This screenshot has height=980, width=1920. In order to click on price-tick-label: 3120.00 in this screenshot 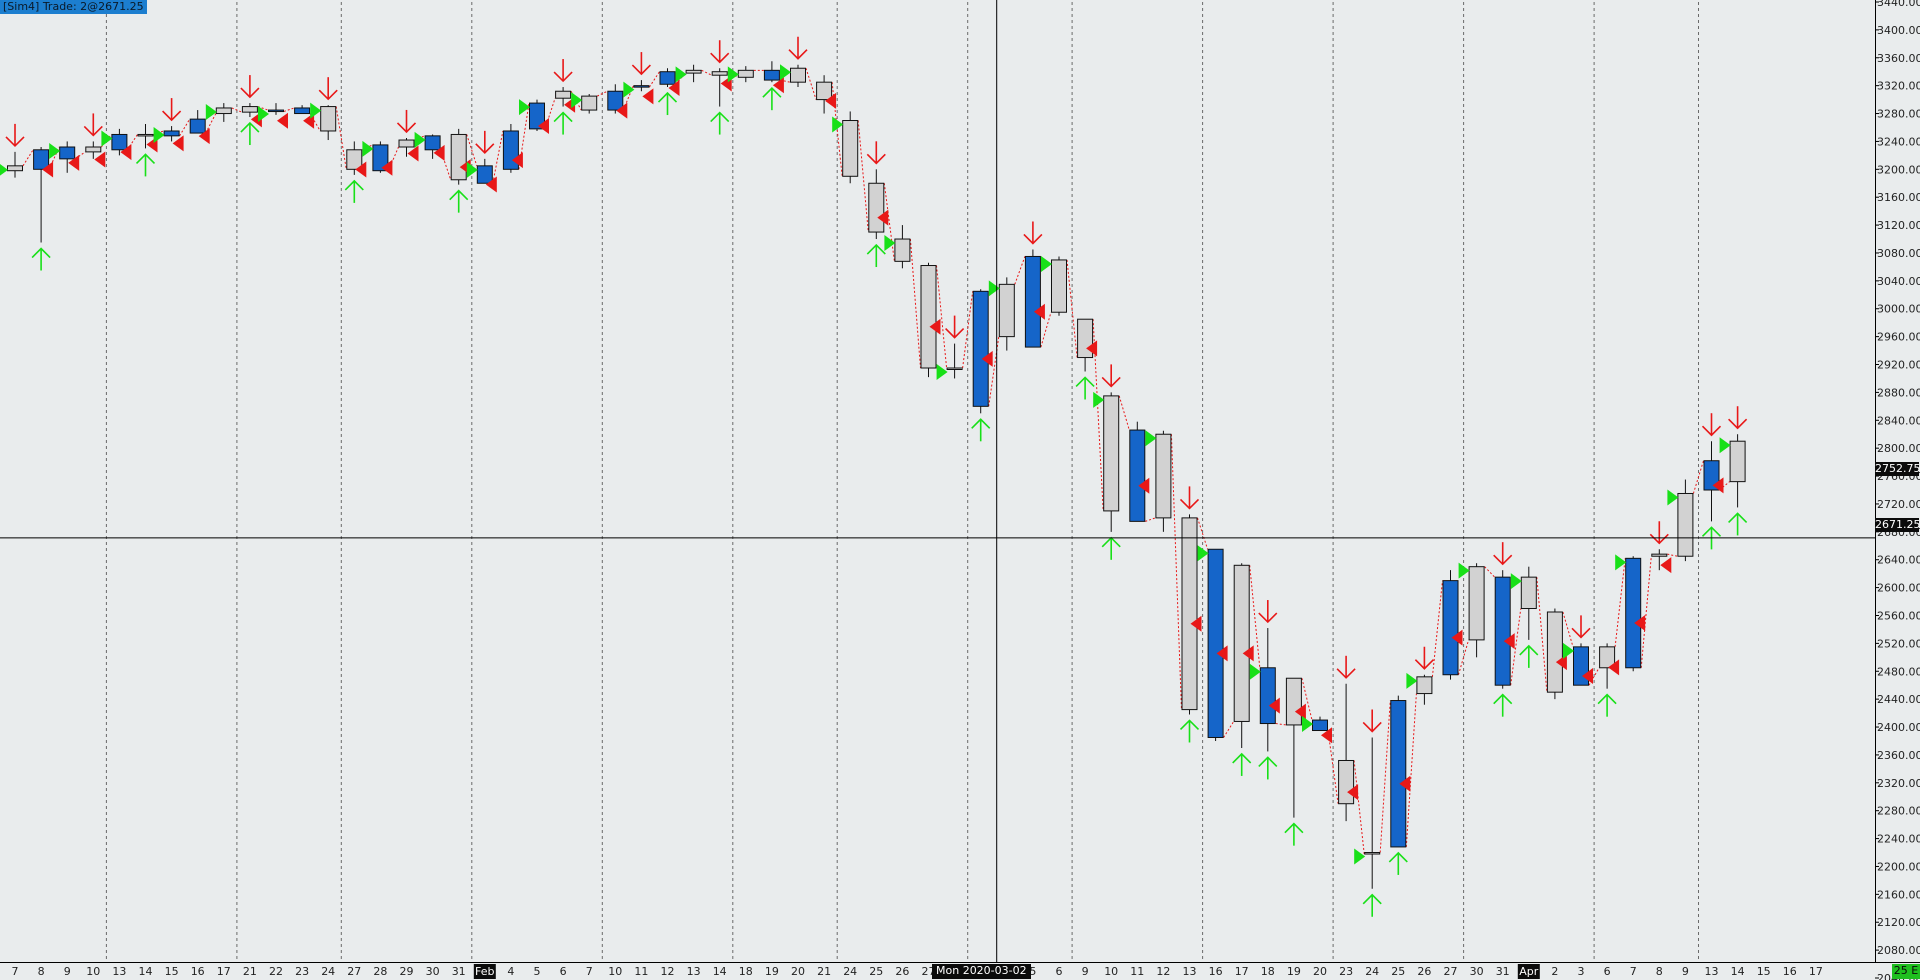, I will do `click(1898, 225)`.